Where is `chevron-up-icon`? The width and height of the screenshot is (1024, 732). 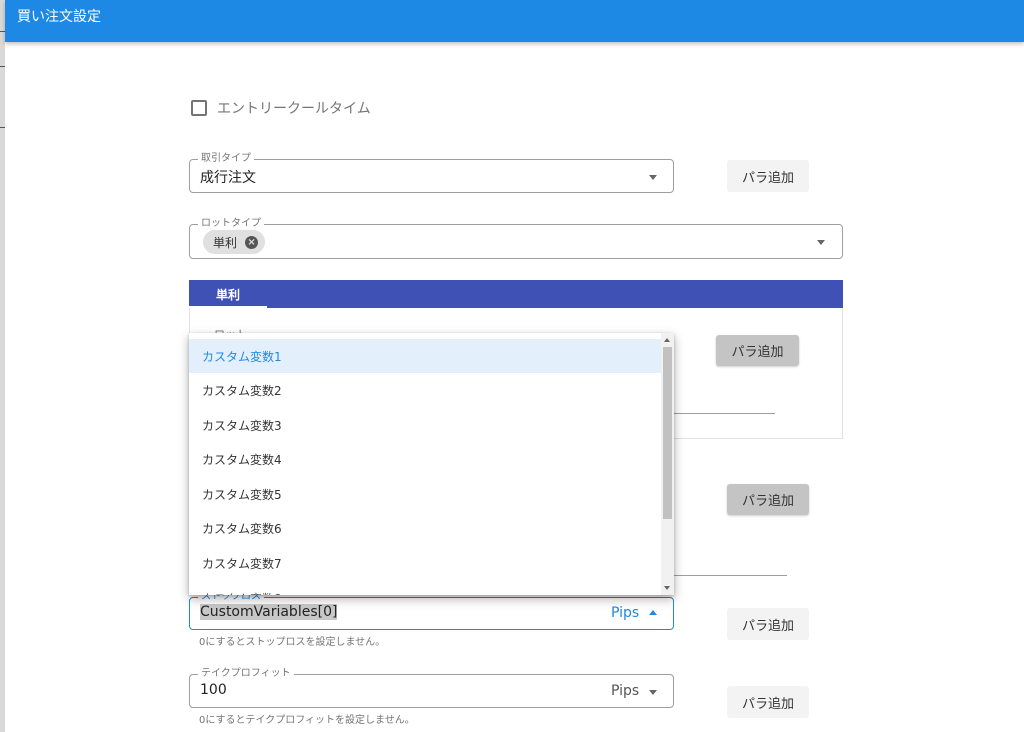 chevron-up-icon is located at coordinates (653, 612).